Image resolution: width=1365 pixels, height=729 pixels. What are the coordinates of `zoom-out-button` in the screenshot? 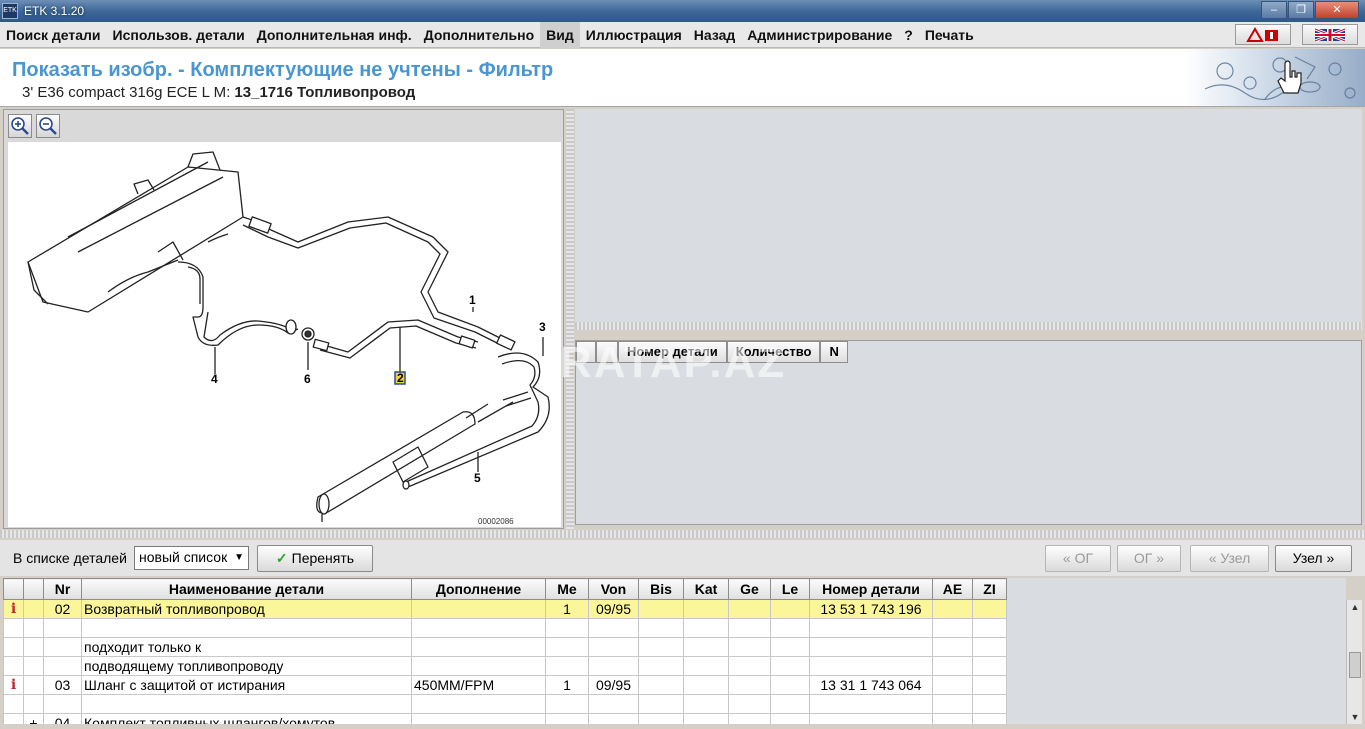 It's located at (48, 126).